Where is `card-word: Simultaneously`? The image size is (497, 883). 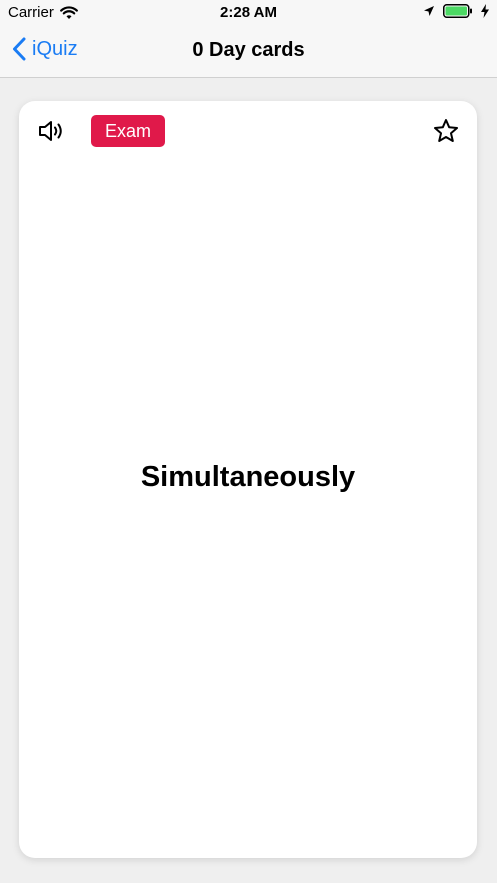
card-word: Simultaneously is located at coordinates (248, 477).